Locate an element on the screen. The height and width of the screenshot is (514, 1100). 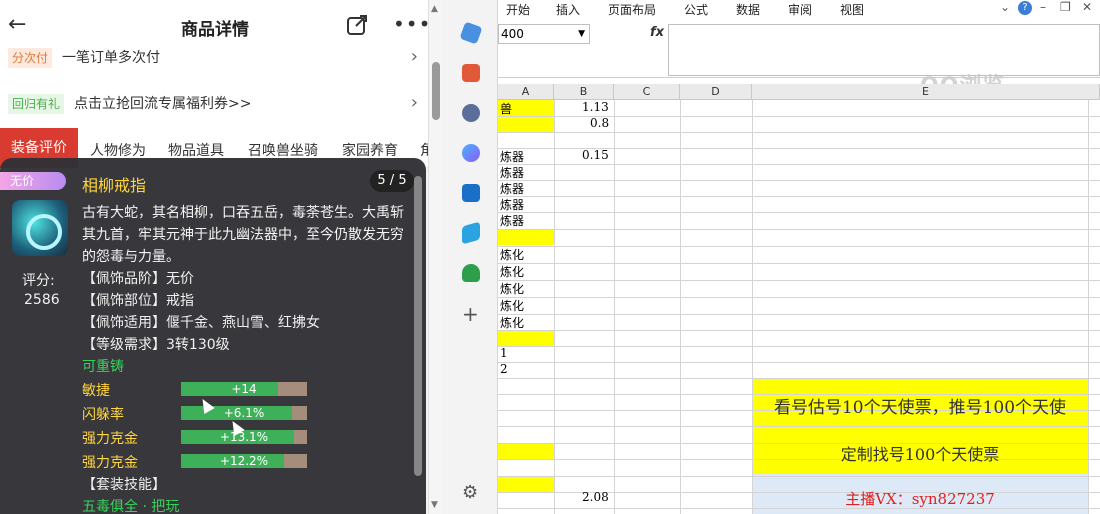
more-icon: ••• is located at coordinates (411, 24).